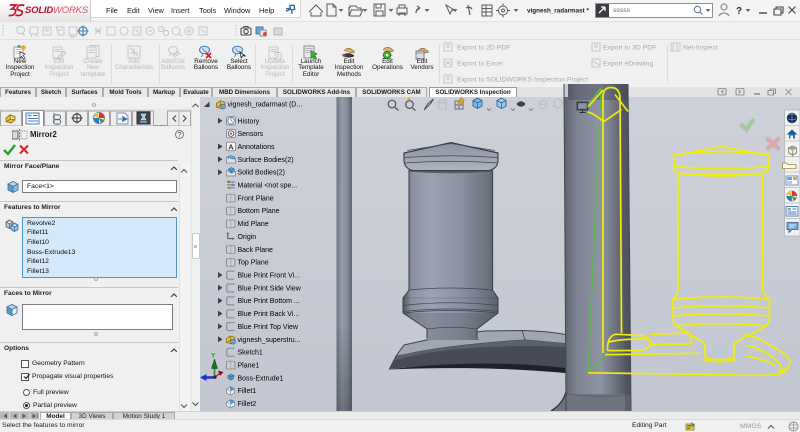 This screenshot has width=800, height=432. Describe the element at coordinates (266, 160) in the screenshot. I see `svg-text: Surface Bodies(2)` at that location.